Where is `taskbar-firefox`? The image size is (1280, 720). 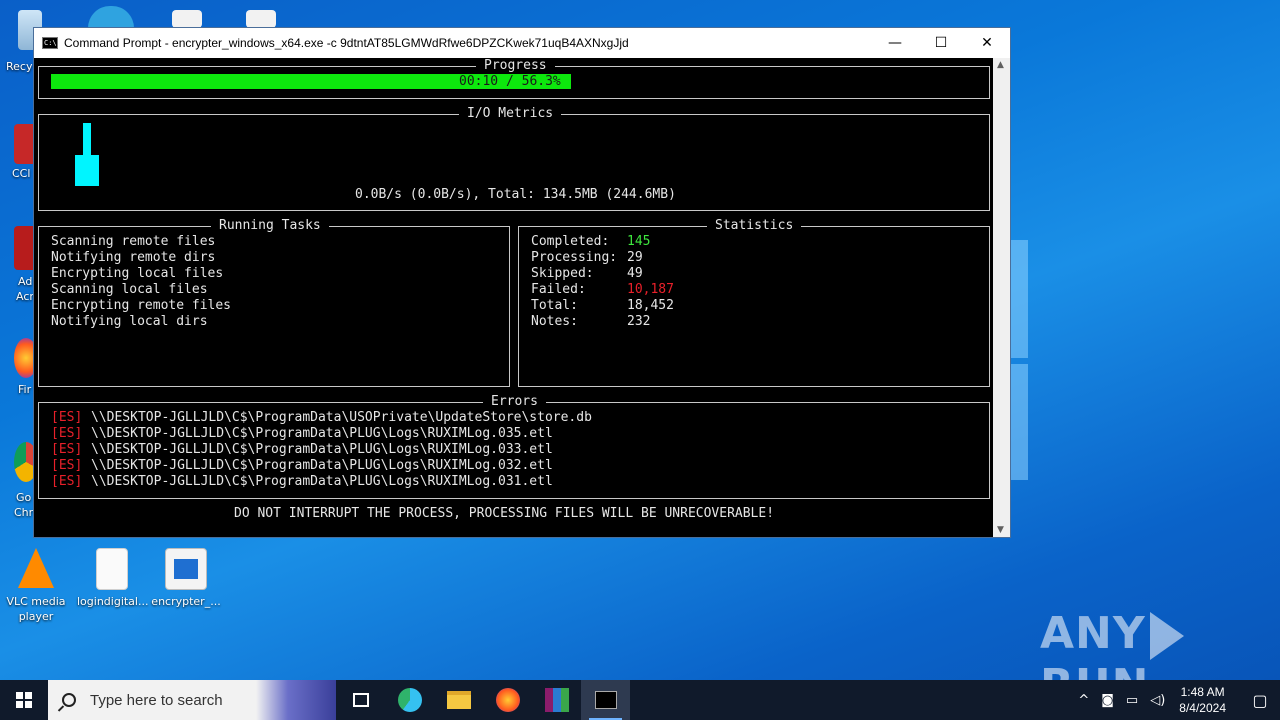 taskbar-firefox is located at coordinates (507, 700).